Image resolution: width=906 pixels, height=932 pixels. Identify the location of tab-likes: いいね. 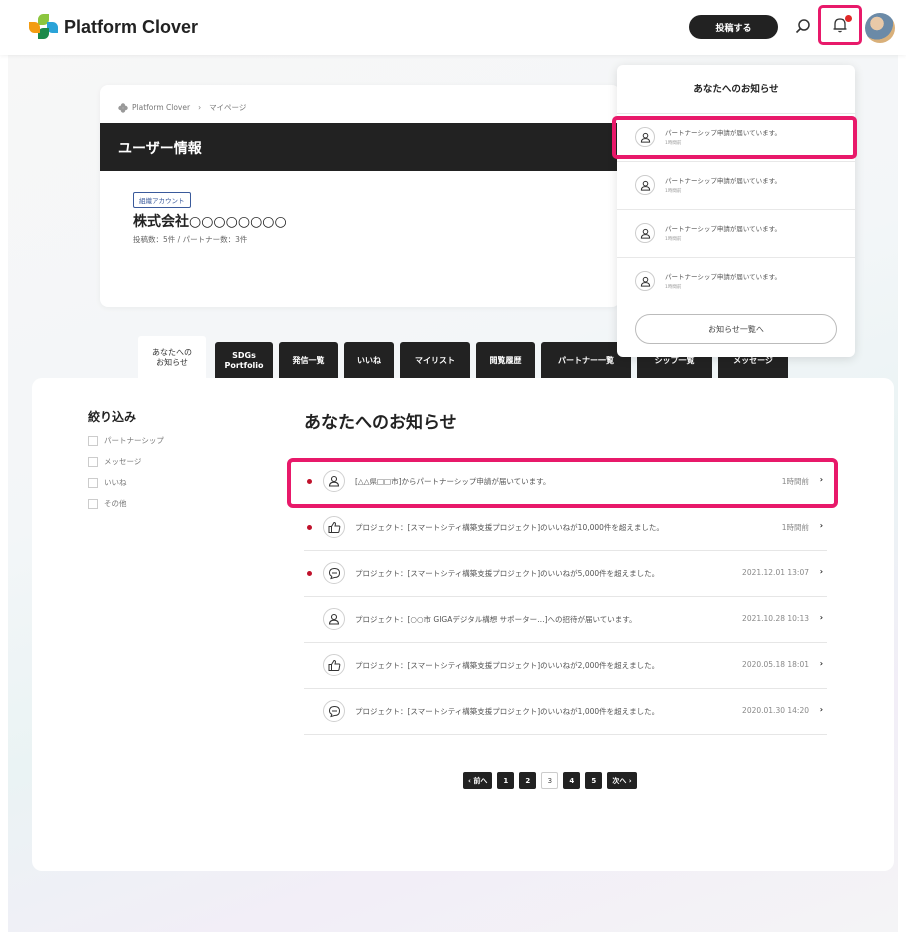
(369, 361).